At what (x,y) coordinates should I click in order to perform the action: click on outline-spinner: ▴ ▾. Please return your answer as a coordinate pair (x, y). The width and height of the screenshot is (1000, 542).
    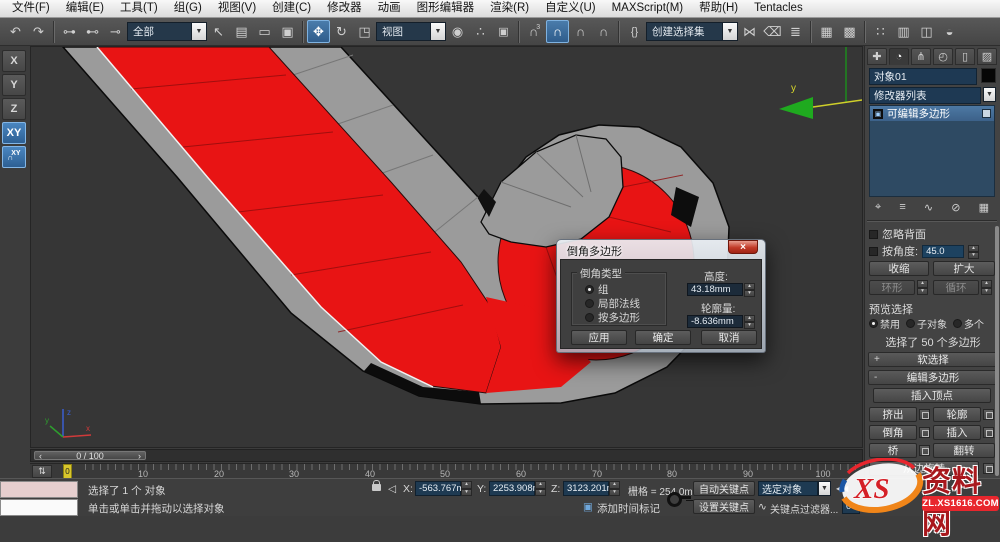
    Looking at the image, I should click on (749, 322).